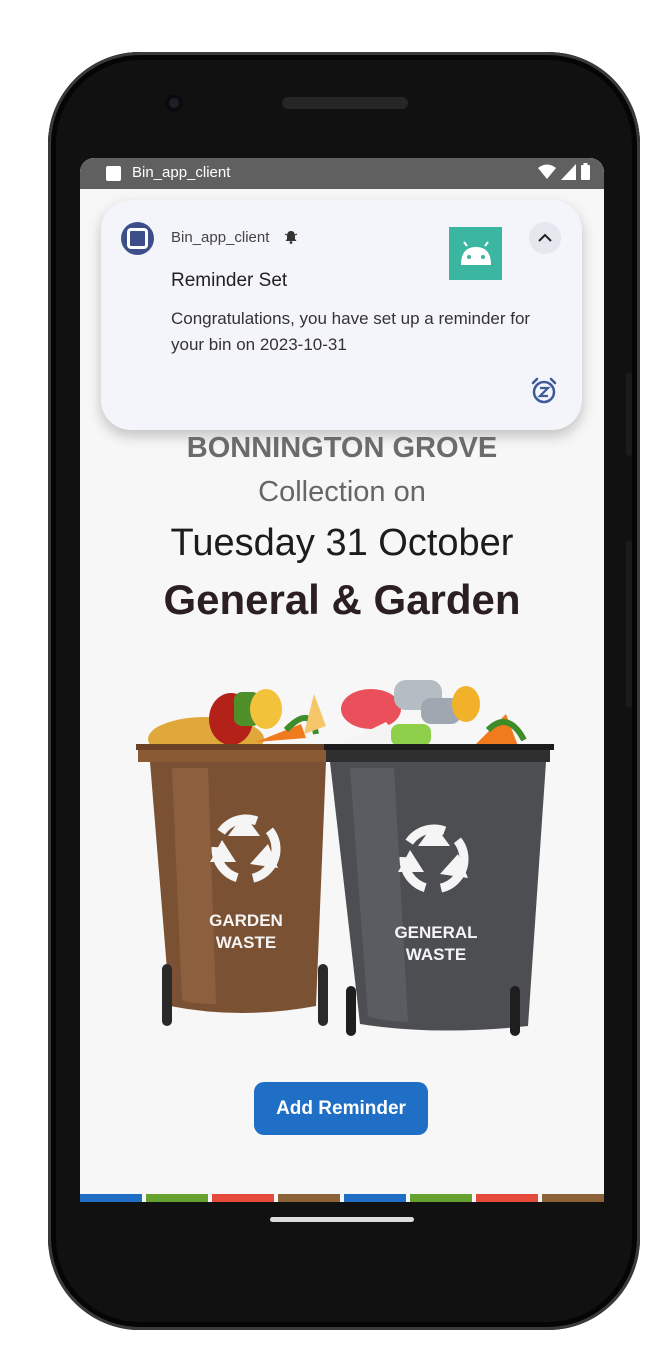 The height and width of the screenshot is (1350, 652). I want to click on snooze-icon, so click(544, 391).